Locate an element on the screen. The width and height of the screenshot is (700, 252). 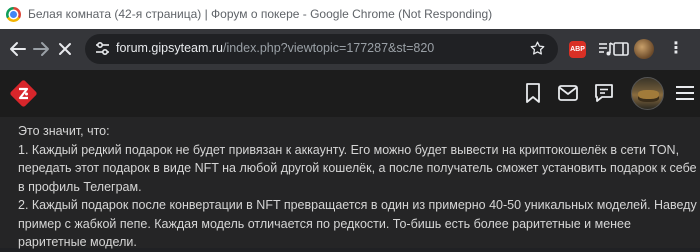
site-logo-icon is located at coordinates (23, 93).